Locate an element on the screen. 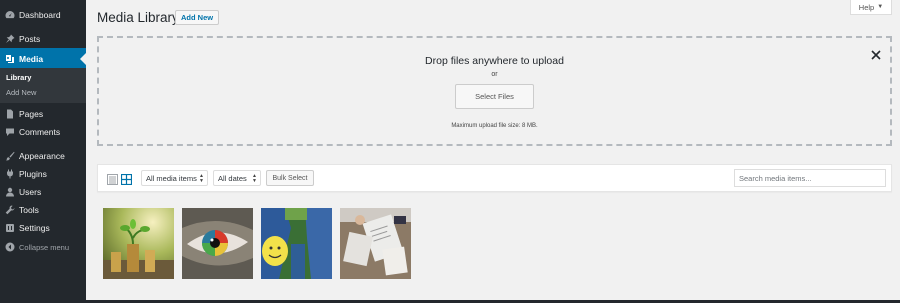 The height and width of the screenshot is (303, 900). search-media-input is located at coordinates (810, 178).